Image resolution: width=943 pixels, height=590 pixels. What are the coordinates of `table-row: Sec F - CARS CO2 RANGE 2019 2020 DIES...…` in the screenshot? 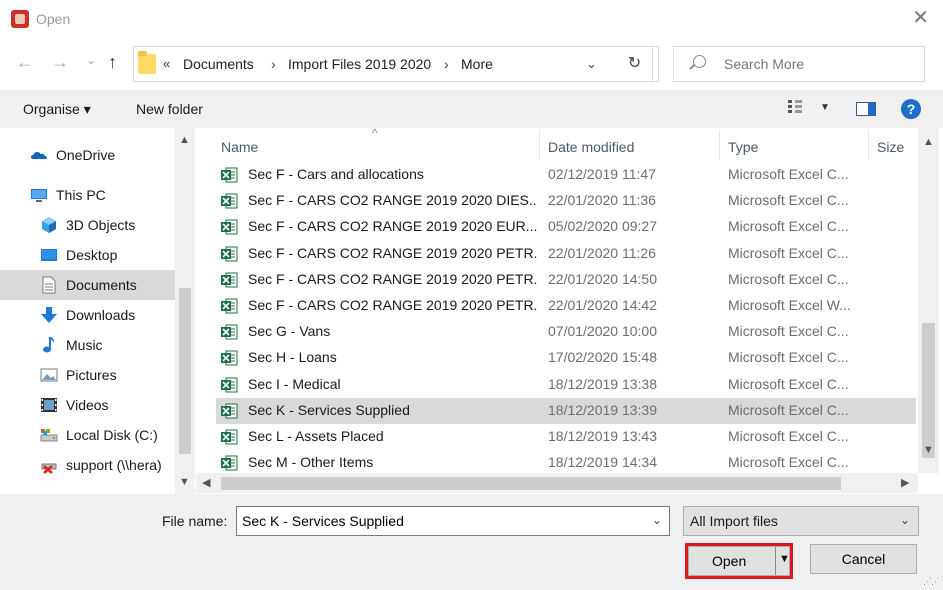 It's located at (566, 201).